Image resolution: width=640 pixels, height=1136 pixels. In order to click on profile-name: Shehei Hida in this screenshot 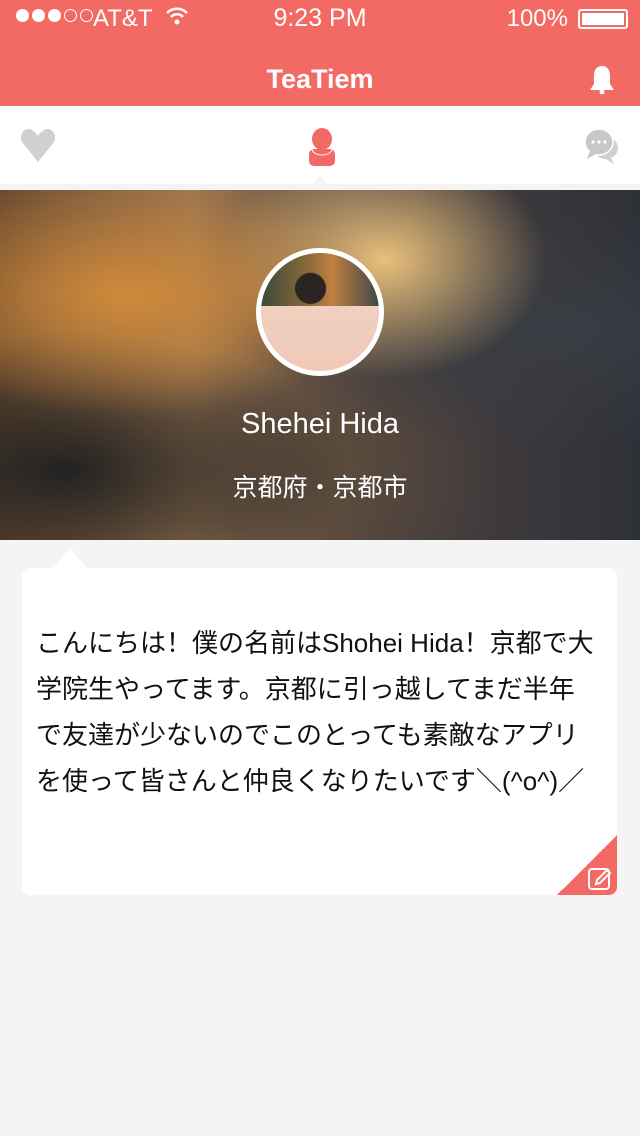, I will do `click(320, 424)`.